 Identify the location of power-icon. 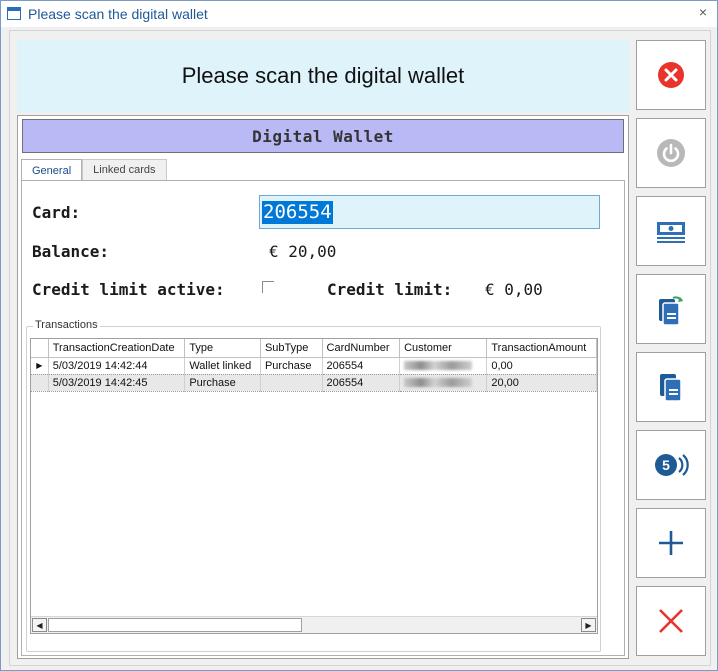
(671, 153).